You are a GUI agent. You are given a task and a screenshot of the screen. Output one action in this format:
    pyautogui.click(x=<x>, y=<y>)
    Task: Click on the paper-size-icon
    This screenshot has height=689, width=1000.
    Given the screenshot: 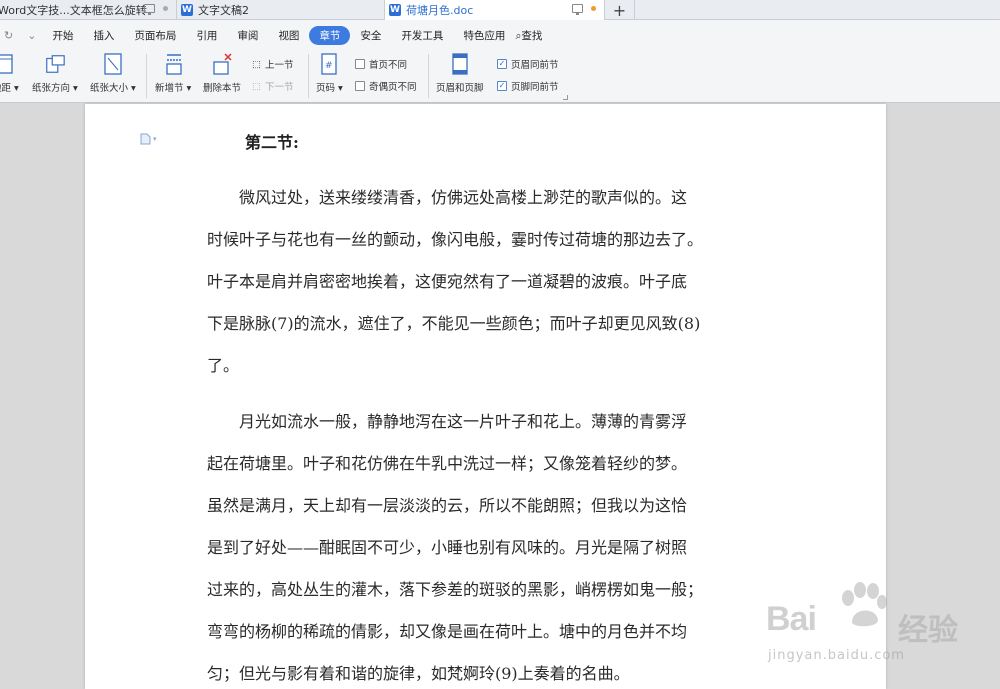 What is the action you would take?
    pyautogui.click(x=113, y=64)
    